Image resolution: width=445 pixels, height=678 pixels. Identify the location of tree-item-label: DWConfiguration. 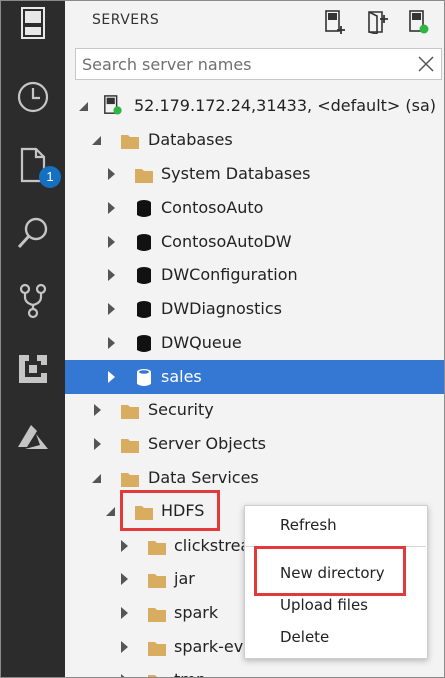
(229, 274).